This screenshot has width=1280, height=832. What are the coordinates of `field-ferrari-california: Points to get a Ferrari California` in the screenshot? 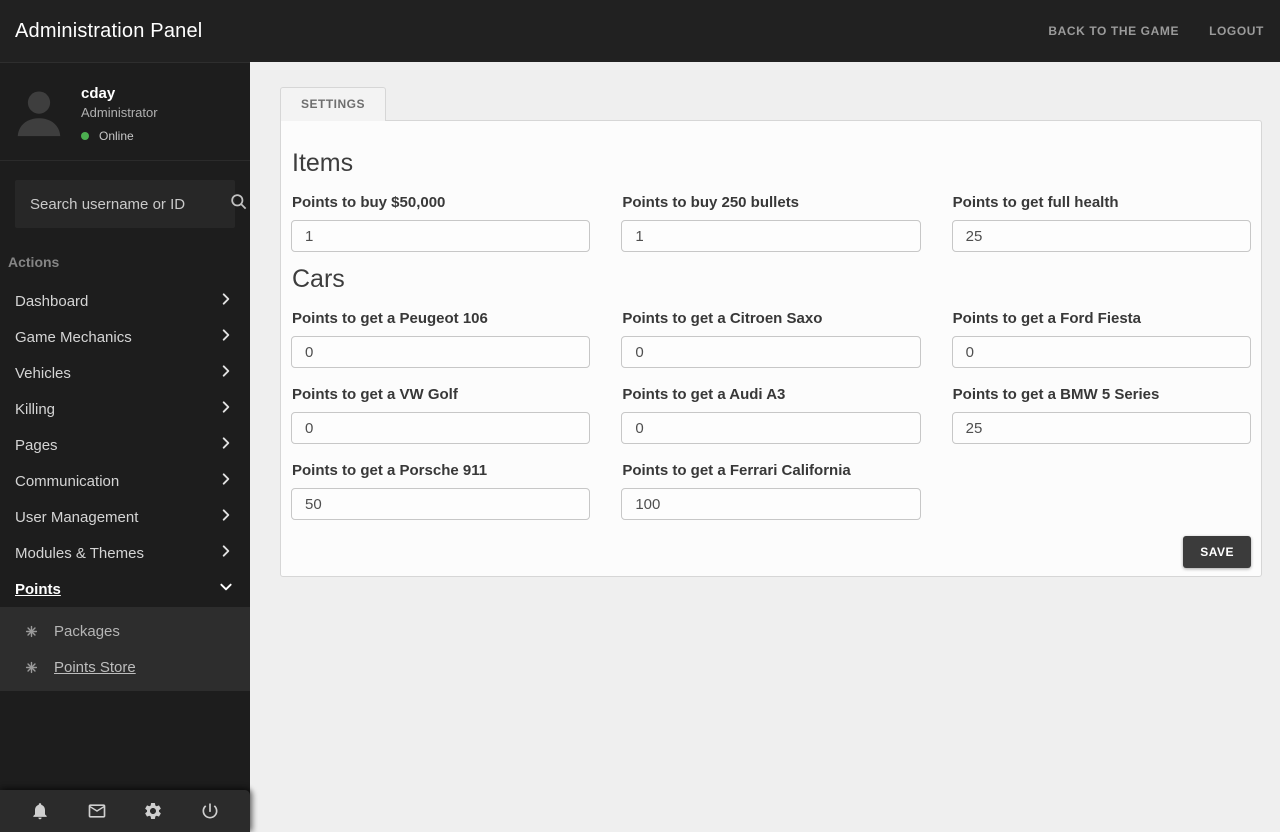 It's located at (771, 491).